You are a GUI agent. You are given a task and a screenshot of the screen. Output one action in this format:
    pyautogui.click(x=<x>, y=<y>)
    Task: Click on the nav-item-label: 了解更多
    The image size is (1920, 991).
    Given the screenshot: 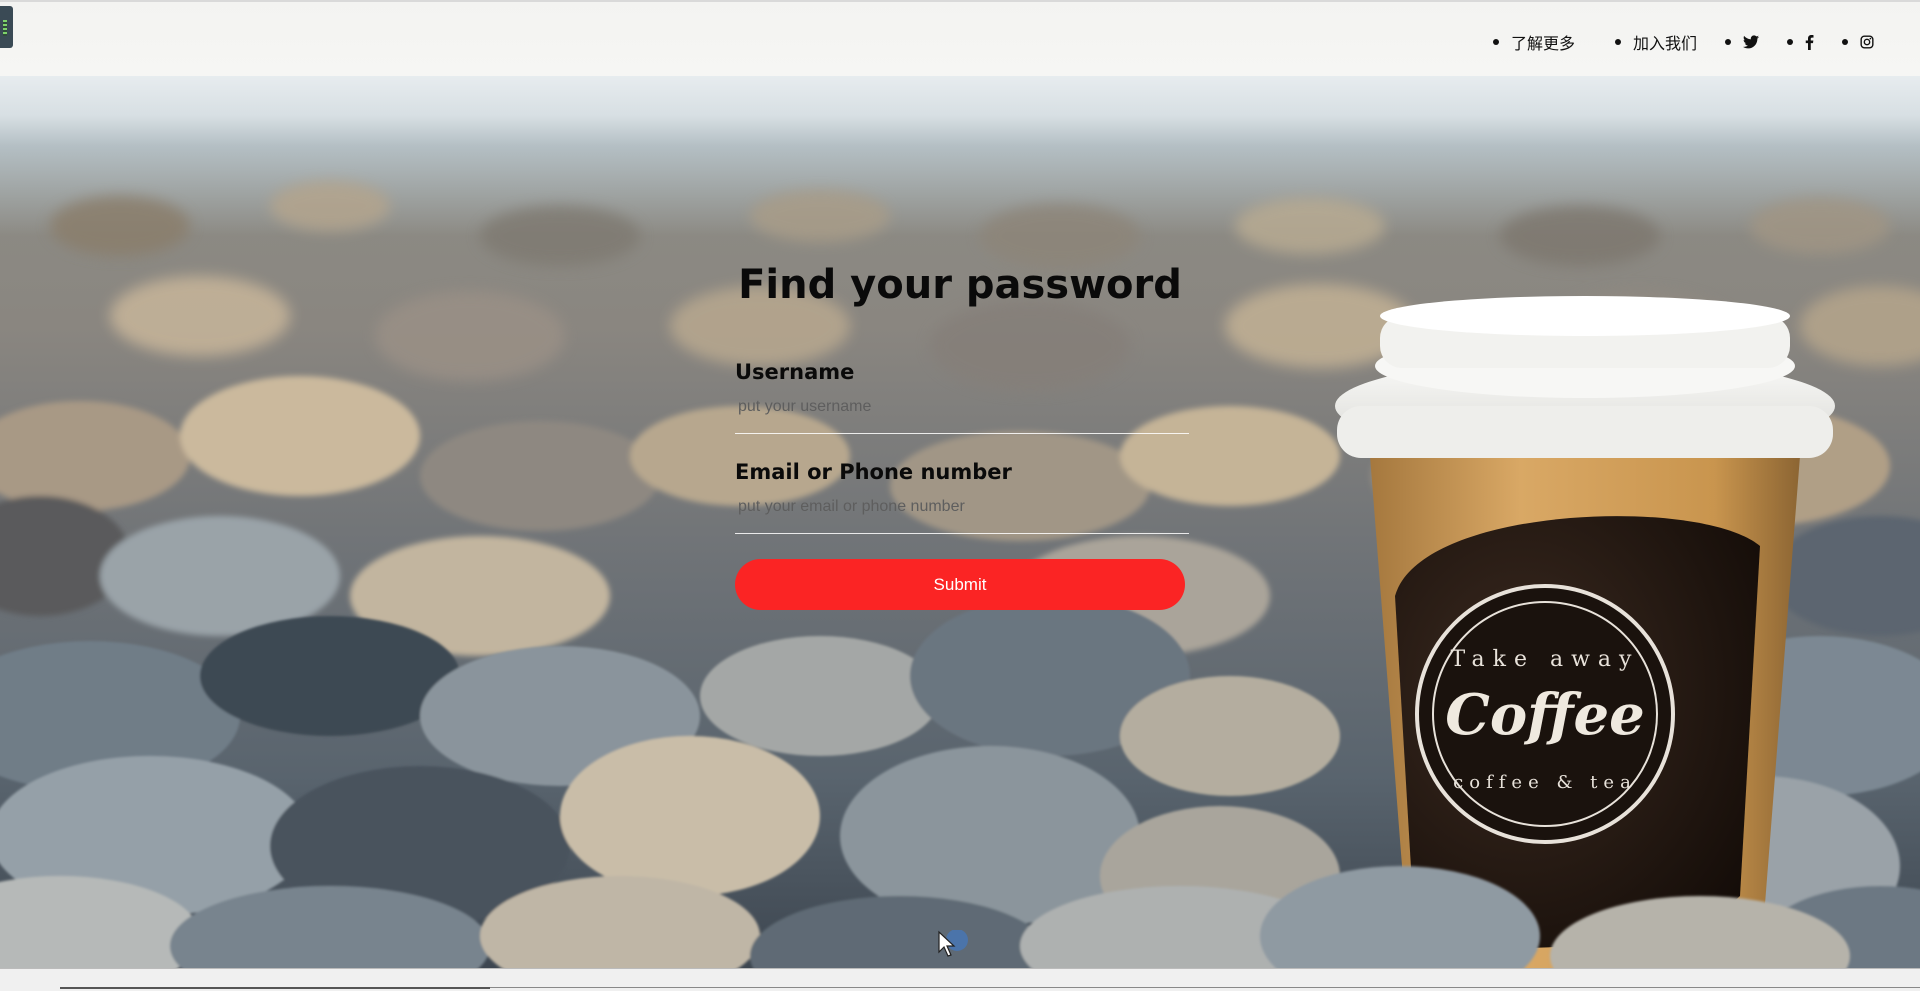 What is the action you would take?
    pyautogui.click(x=1542, y=43)
    